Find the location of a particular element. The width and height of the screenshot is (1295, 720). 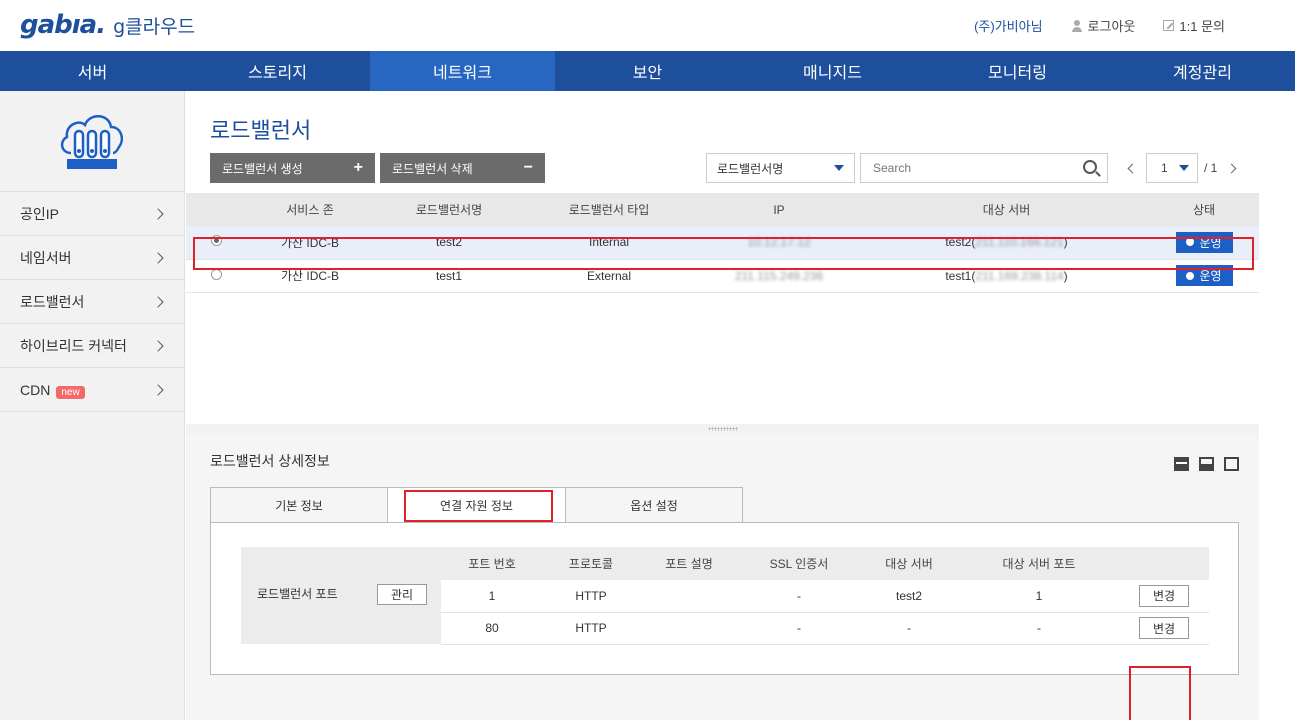

inquiry-label: 1:1 문의 is located at coordinates (1202, 26).